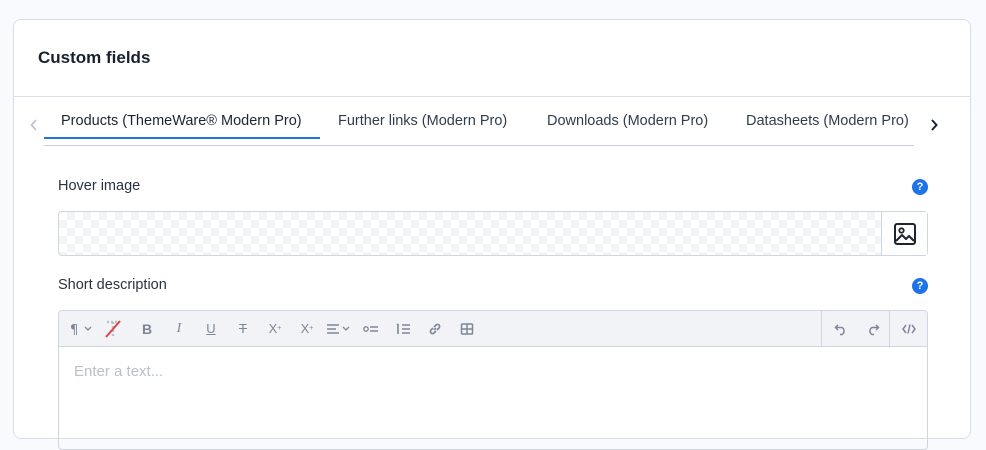 This screenshot has height=450, width=986. I want to click on undo-icon, so click(841, 328).